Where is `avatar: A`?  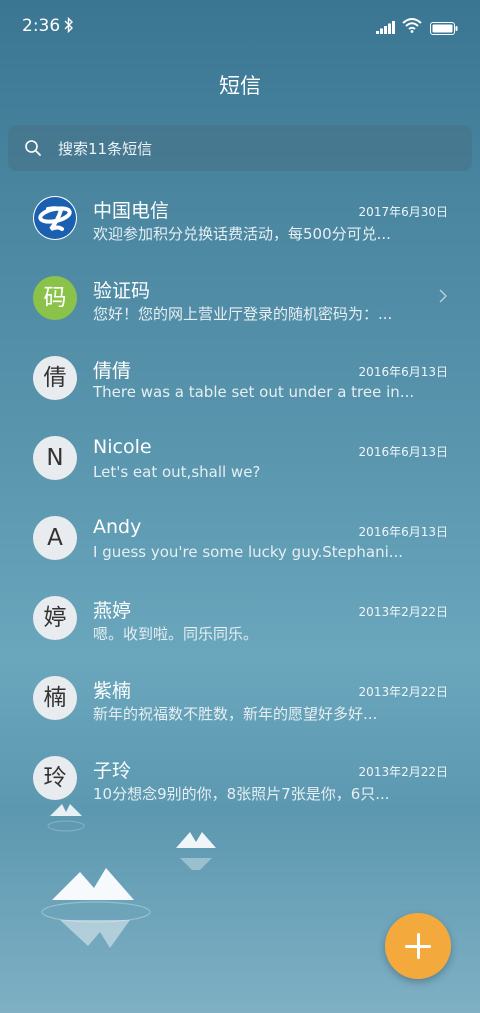
avatar: A is located at coordinates (55, 538).